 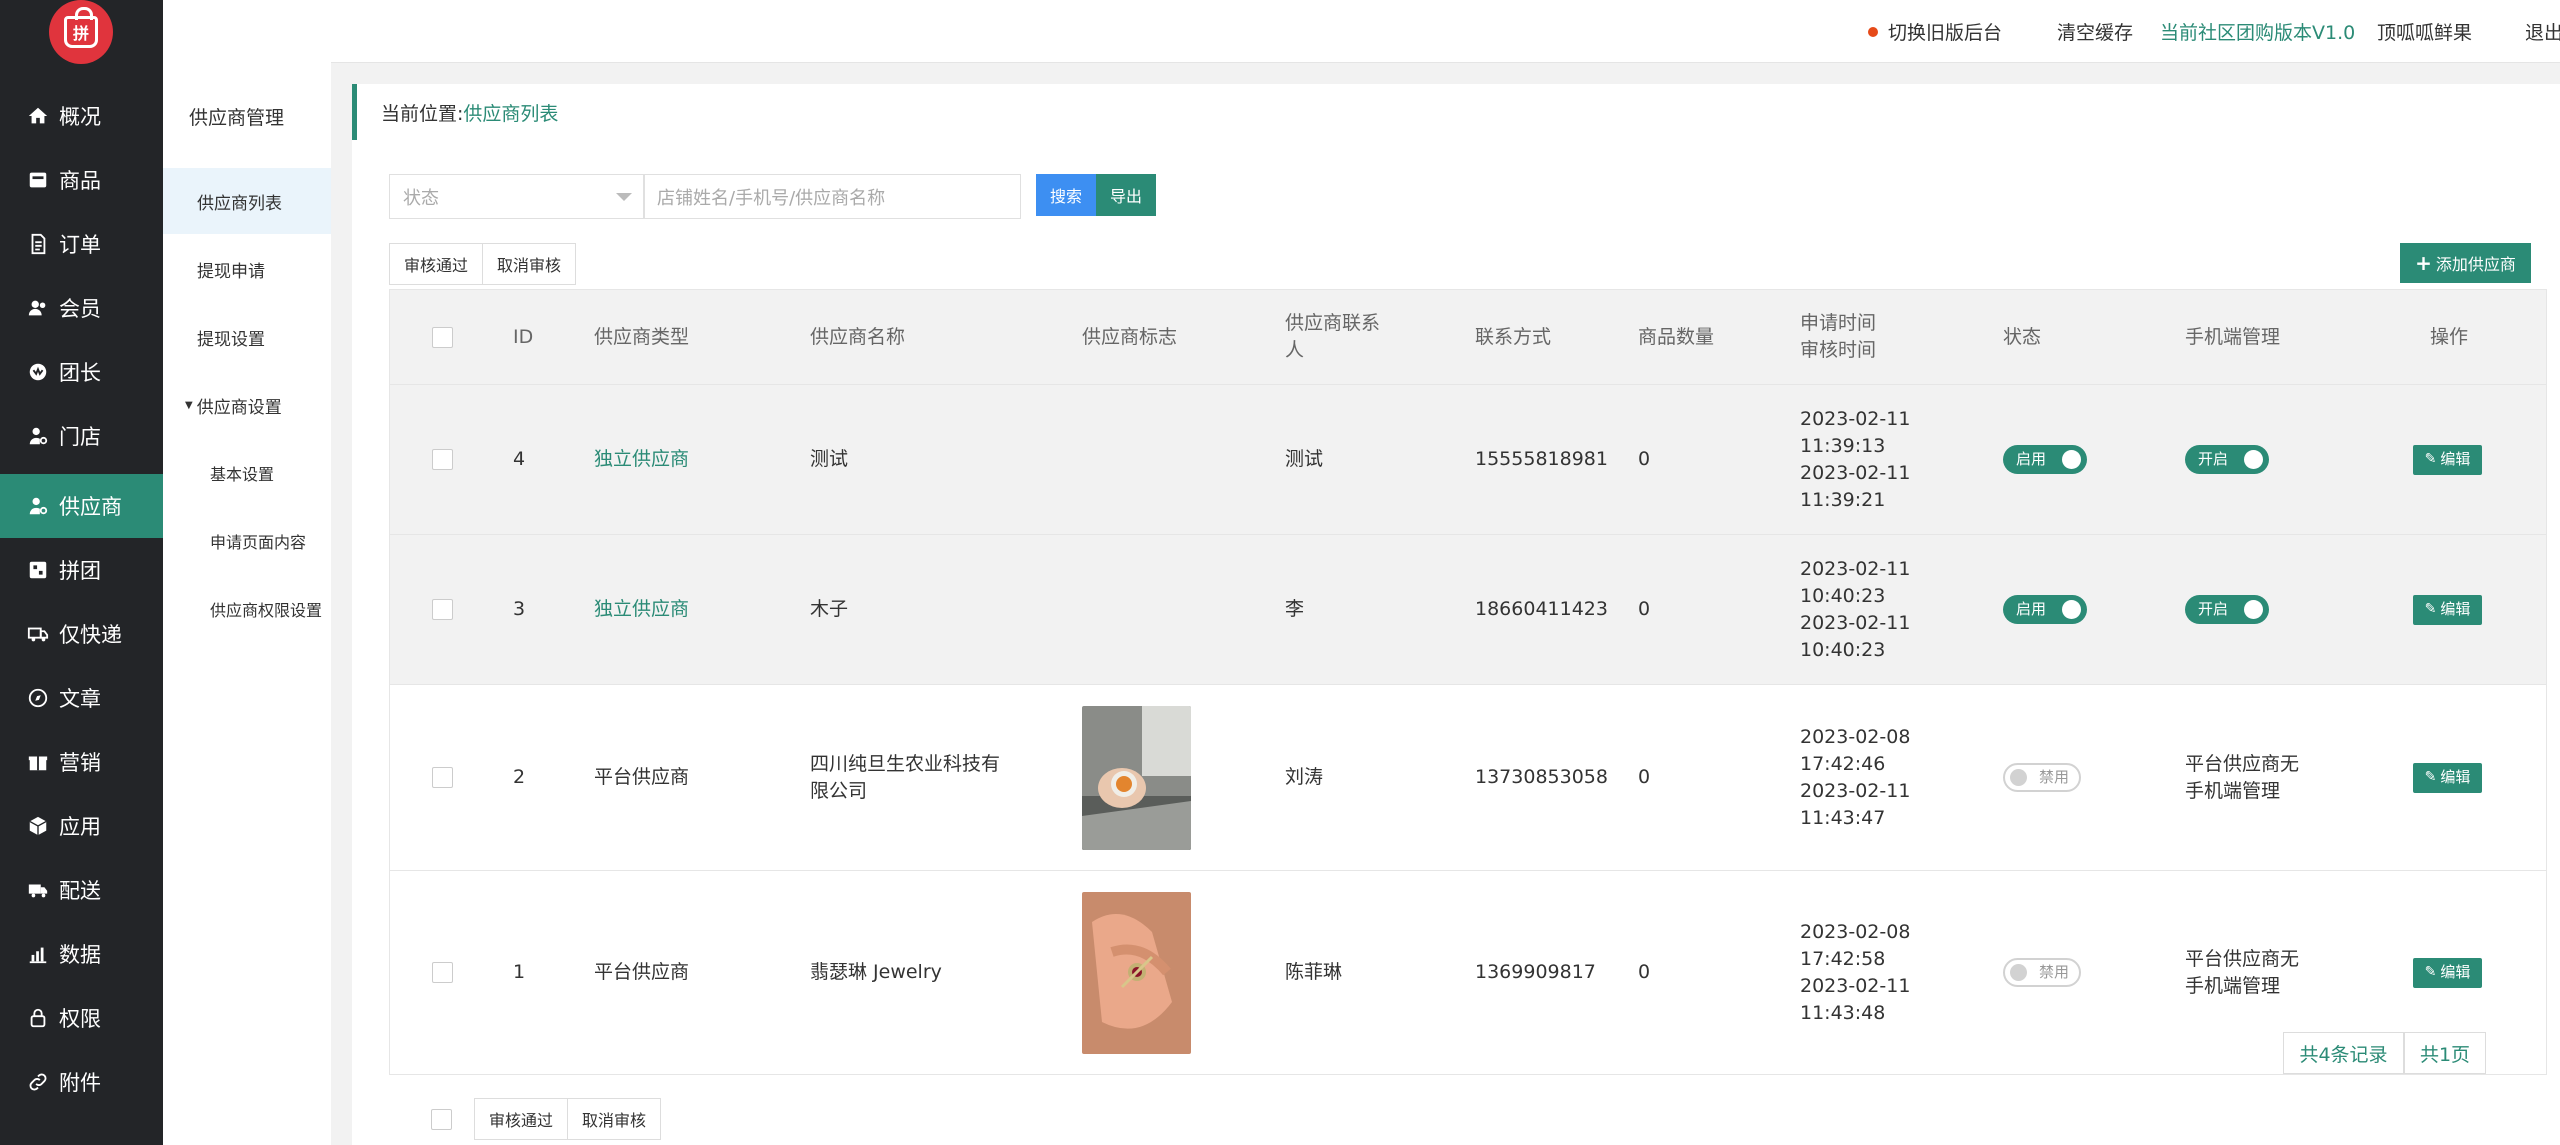 I want to click on cell-type: 独立供应商, so click(x=642, y=459).